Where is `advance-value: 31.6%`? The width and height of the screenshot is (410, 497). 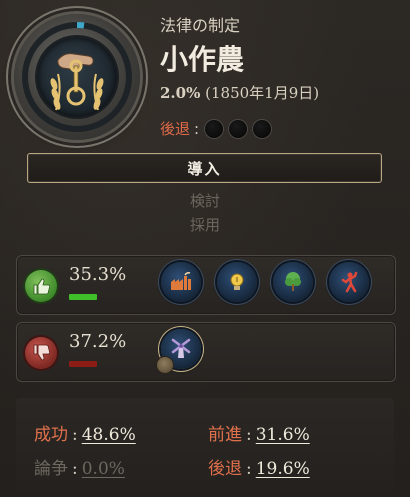
advance-value: 31.6% is located at coordinates (282, 435).